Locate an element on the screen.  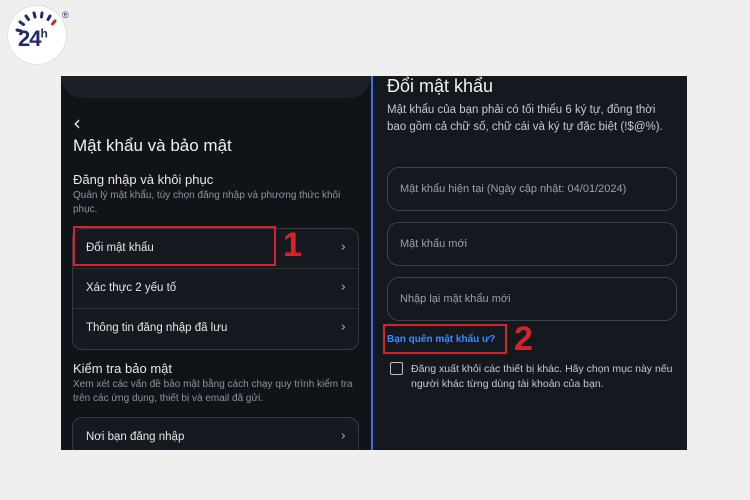
security-check-menu: Nơi bạn đăng nhập › is located at coordinates (215, 433).